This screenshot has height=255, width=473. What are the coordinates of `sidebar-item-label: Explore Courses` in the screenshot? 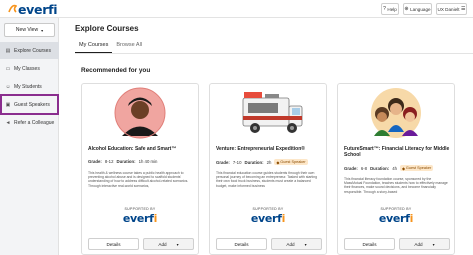 It's located at (32, 50).